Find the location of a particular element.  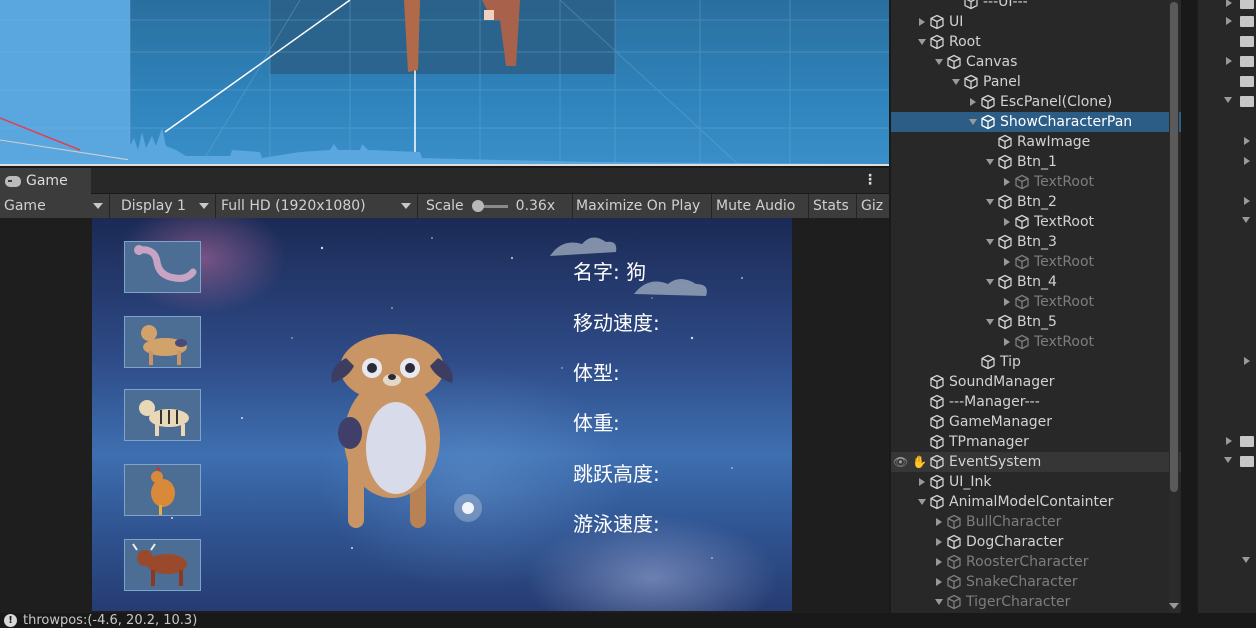

hierarchy-item: Btn_5 is located at coordinates (1036, 322).